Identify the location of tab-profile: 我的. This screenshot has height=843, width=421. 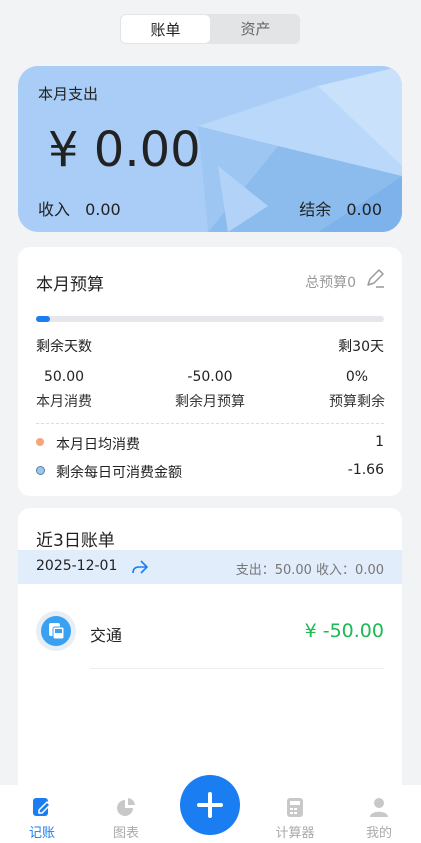
(379, 814).